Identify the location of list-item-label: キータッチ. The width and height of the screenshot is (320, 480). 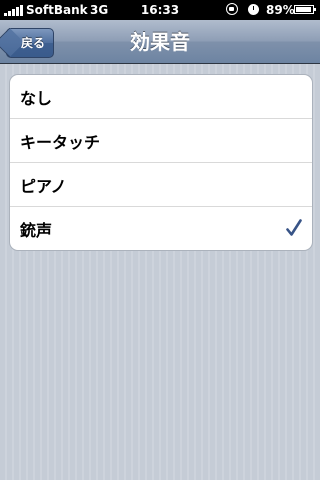
(60, 142).